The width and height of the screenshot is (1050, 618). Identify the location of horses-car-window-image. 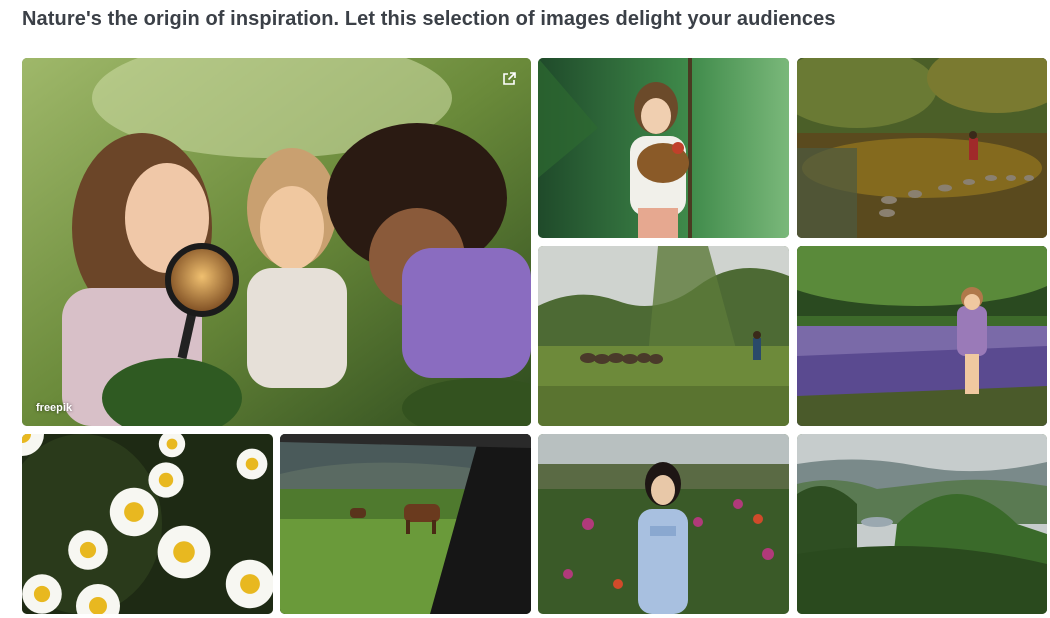
(405, 524).